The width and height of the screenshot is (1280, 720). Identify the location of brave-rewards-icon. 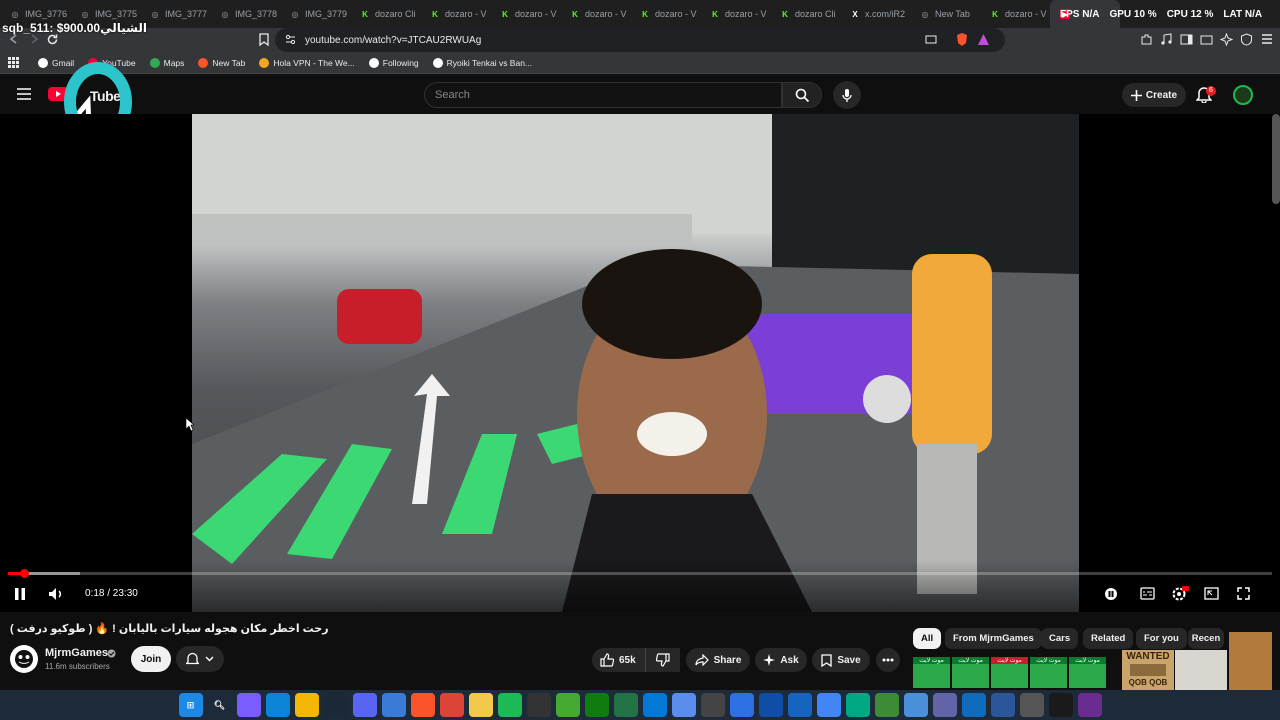
(983, 39).